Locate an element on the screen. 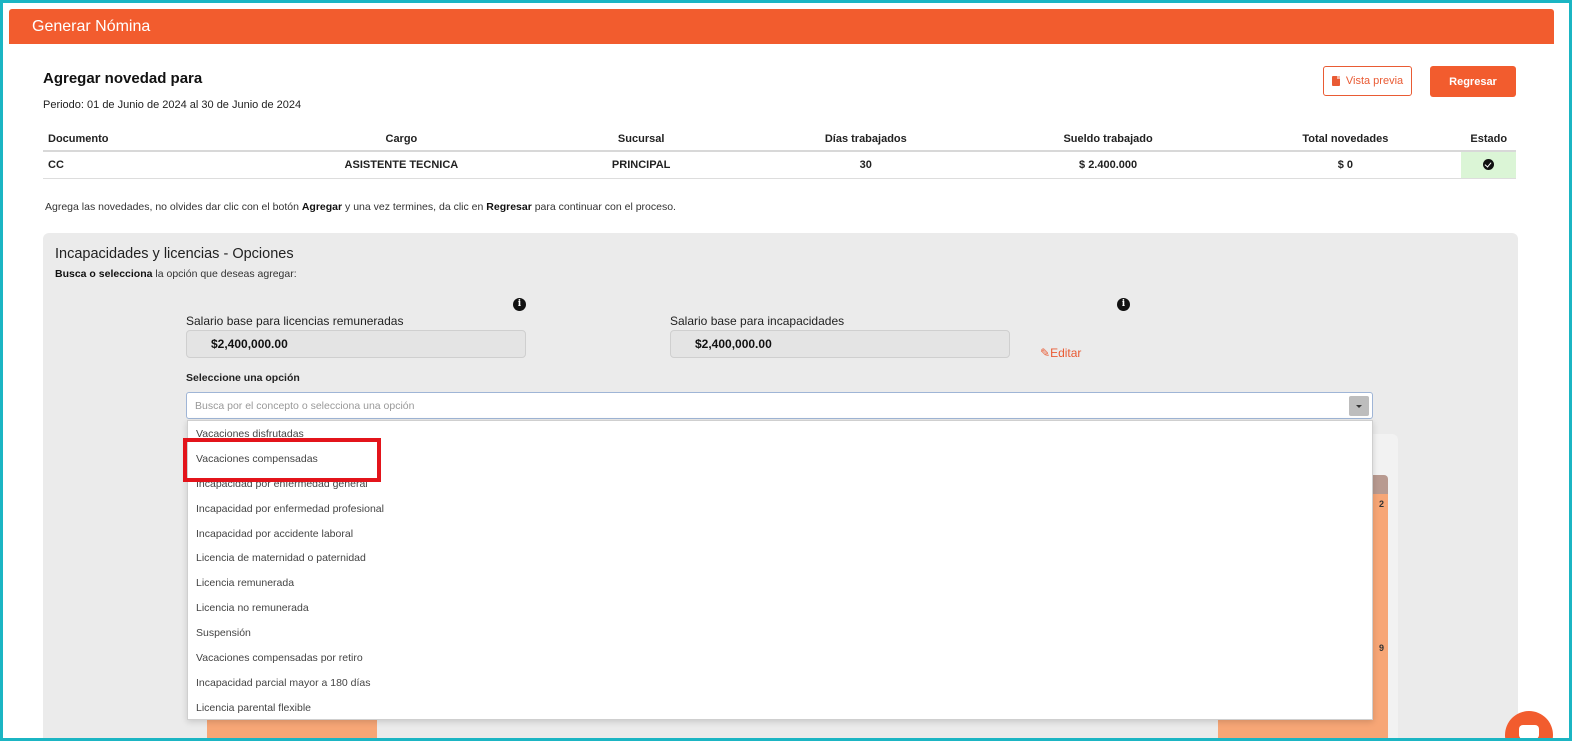  col-estado: Estado is located at coordinates (1488, 139).